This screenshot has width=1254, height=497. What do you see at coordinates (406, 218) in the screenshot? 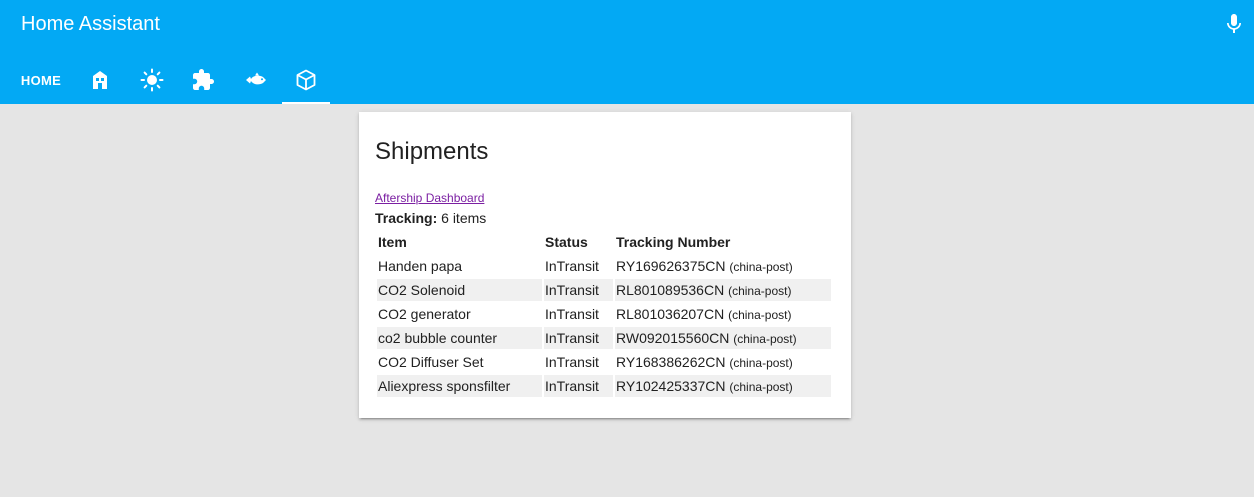
I see `tracking-label: Tracking:` at bounding box center [406, 218].